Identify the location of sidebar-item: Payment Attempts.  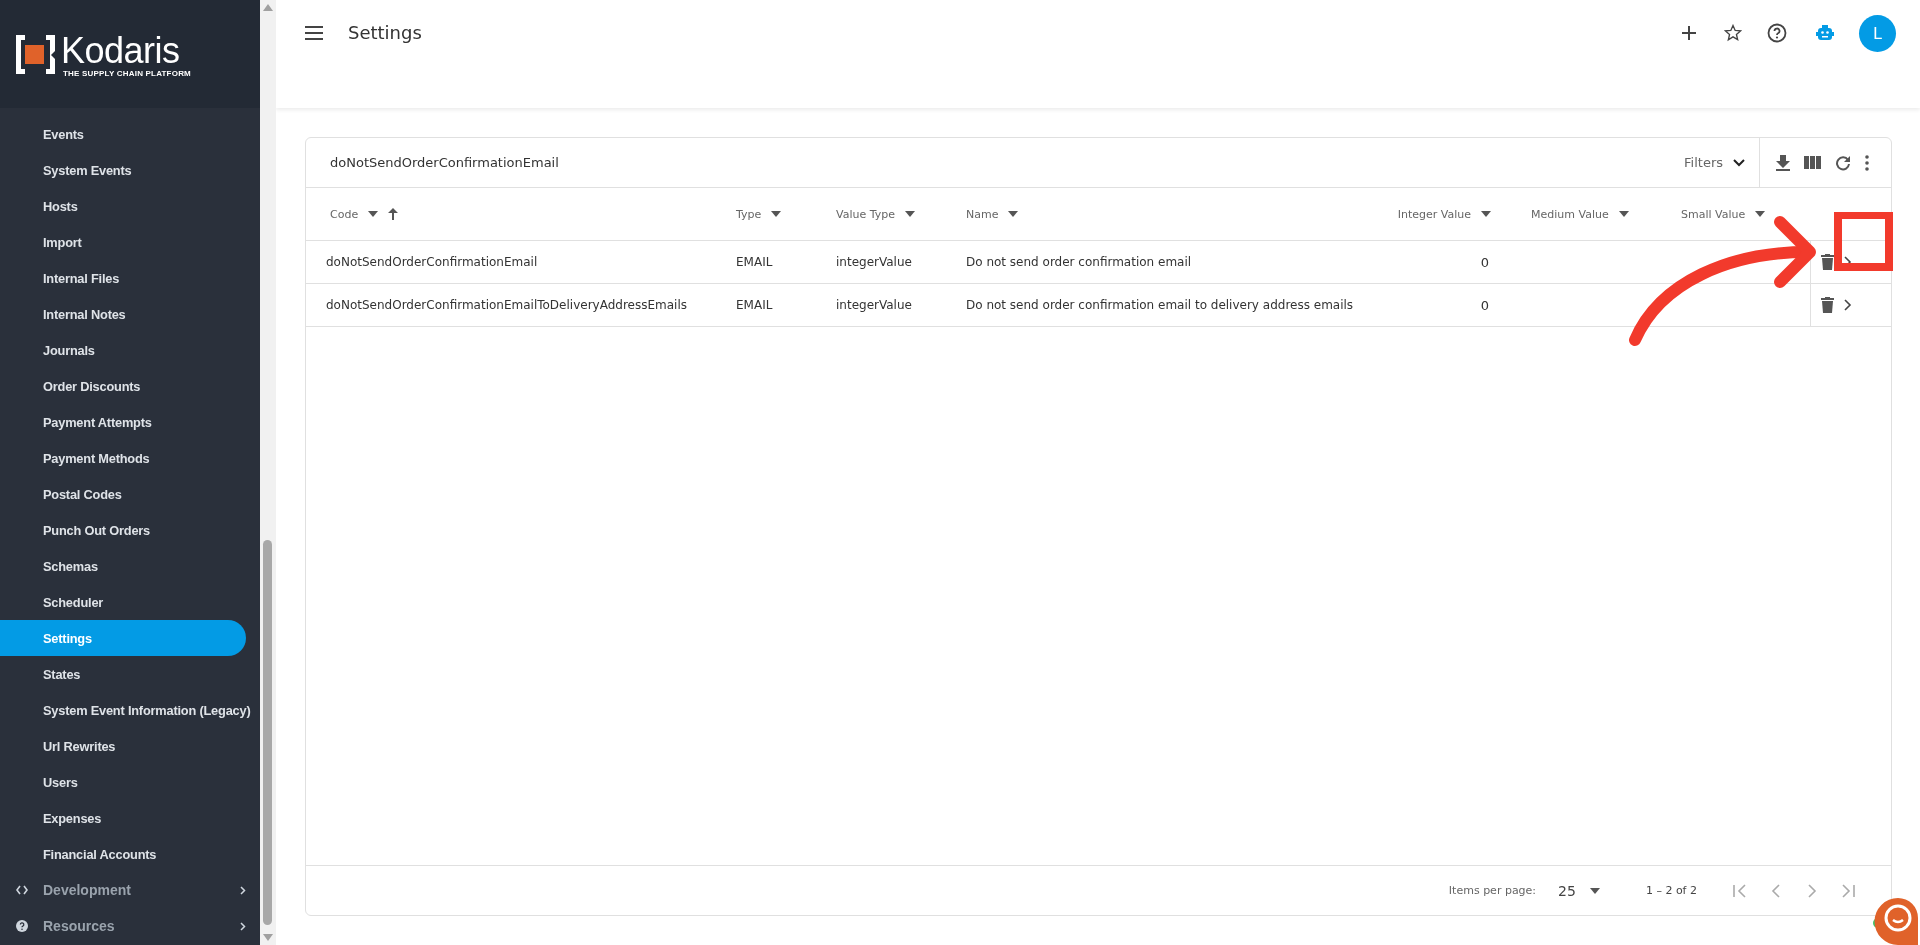
(123, 422).